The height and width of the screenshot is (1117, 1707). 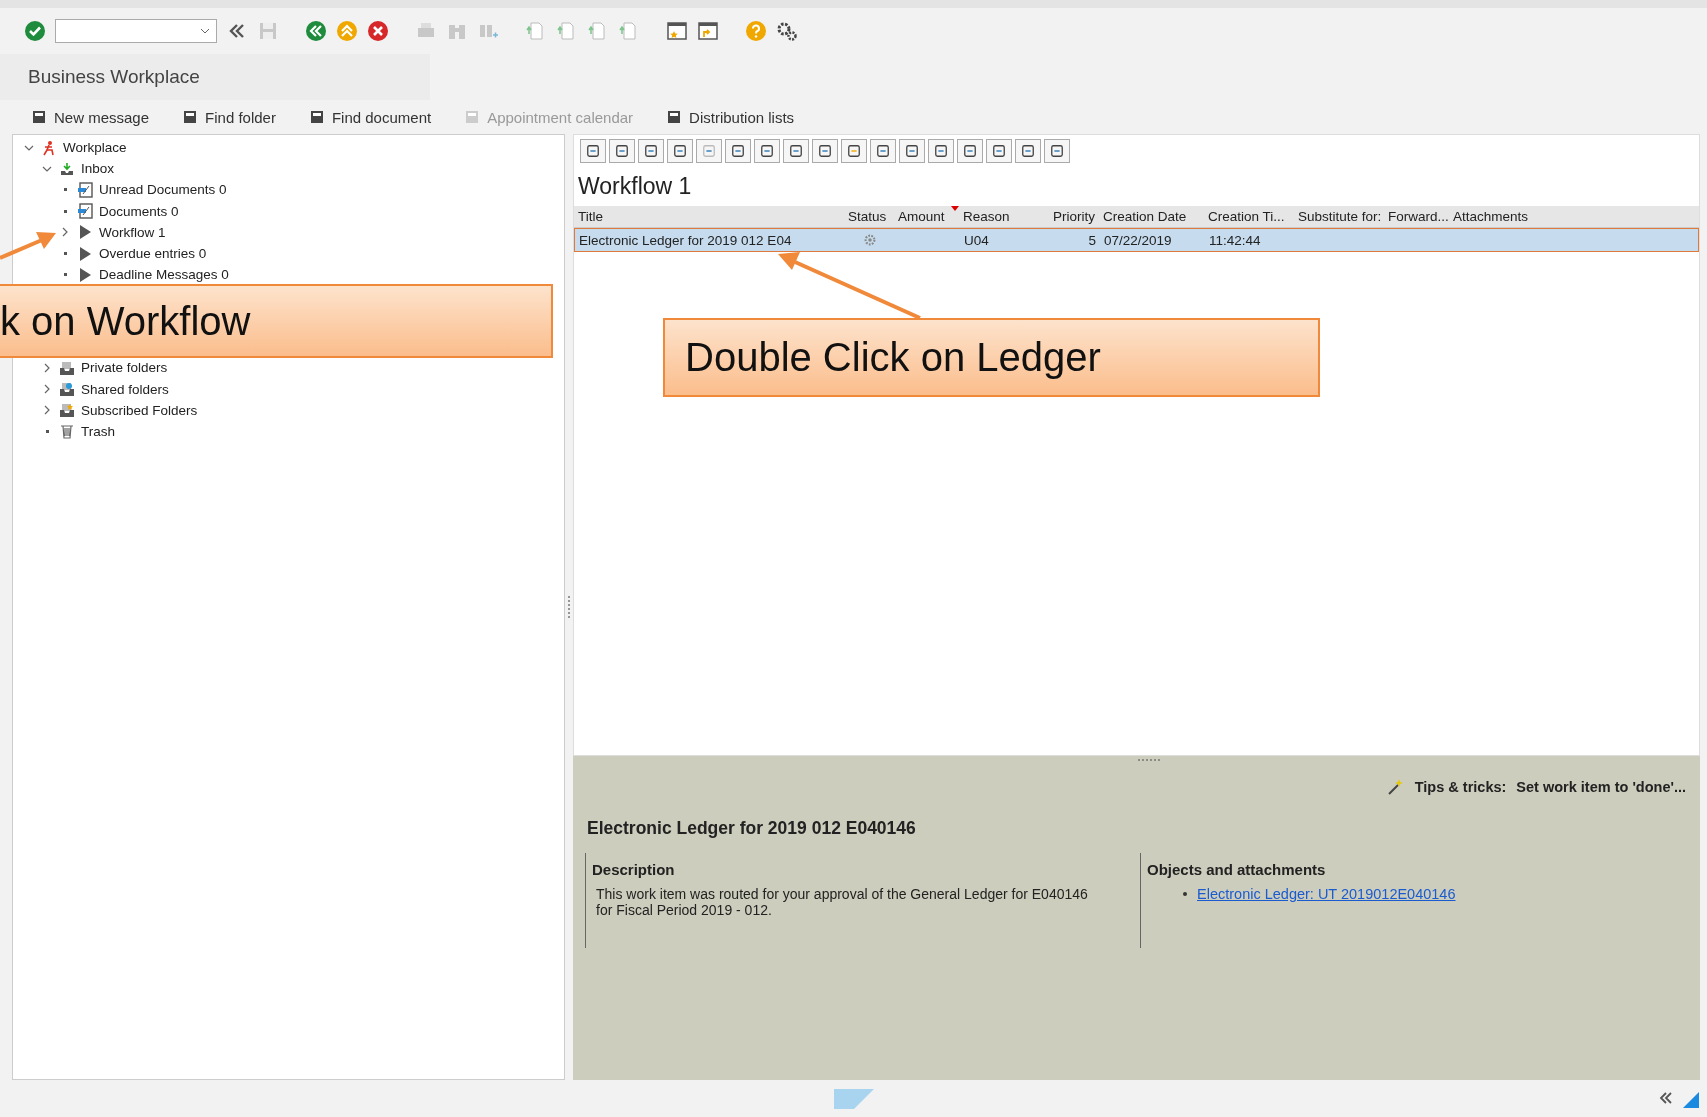 What do you see at coordinates (926, 216) in the screenshot?
I see `column-header: Amount` at bounding box center [926, 216].